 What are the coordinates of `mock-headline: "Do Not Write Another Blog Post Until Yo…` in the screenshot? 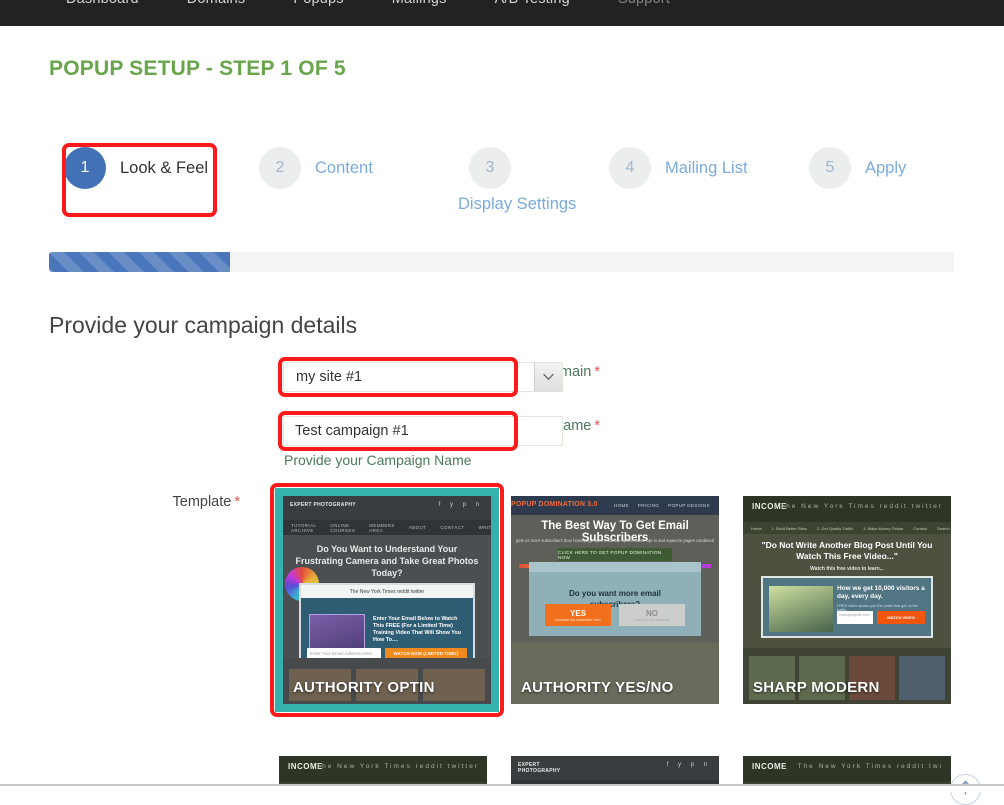 It's located at (847, 550).